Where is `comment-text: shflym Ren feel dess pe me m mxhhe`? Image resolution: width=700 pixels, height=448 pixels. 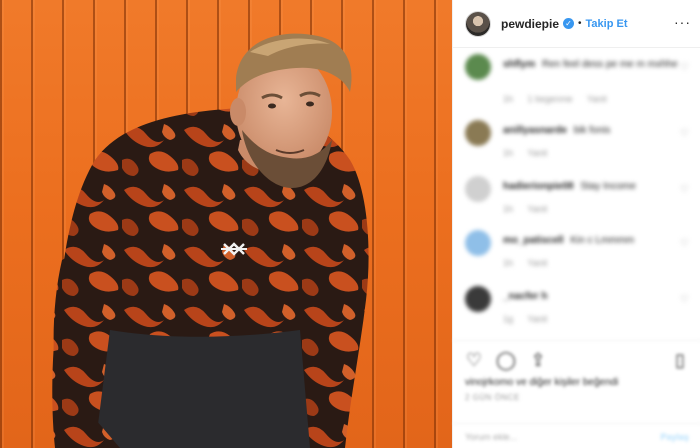
comment-text: shflym Ren feel dess pe me m mxhhe is located at coordinates (590, 64).